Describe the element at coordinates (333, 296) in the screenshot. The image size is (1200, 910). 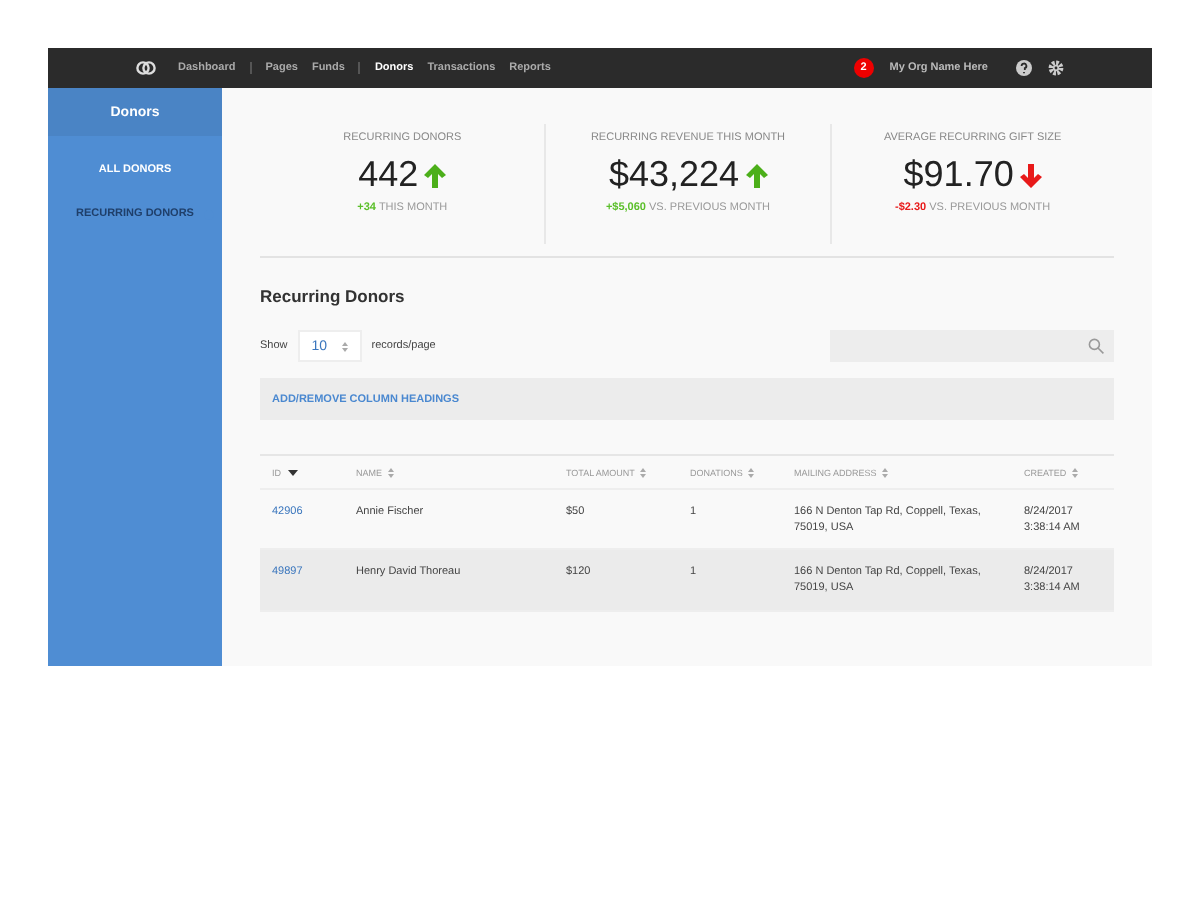
I see `section-title: Recurring Donors` at that location.